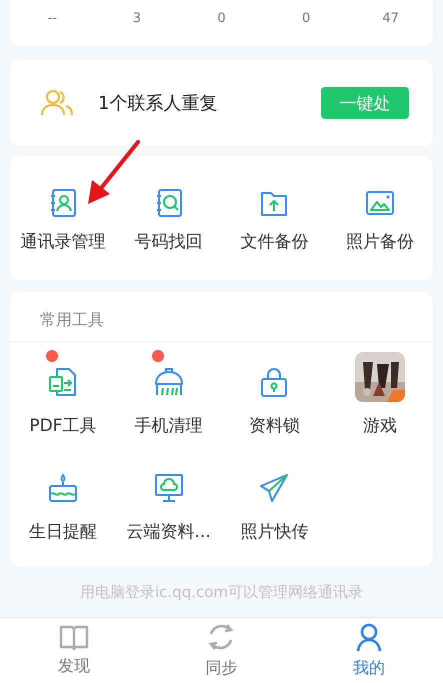  Describe the element at coordinates (380, 220) in the screenshot. I see `tool-item: 照片备份` at that location.